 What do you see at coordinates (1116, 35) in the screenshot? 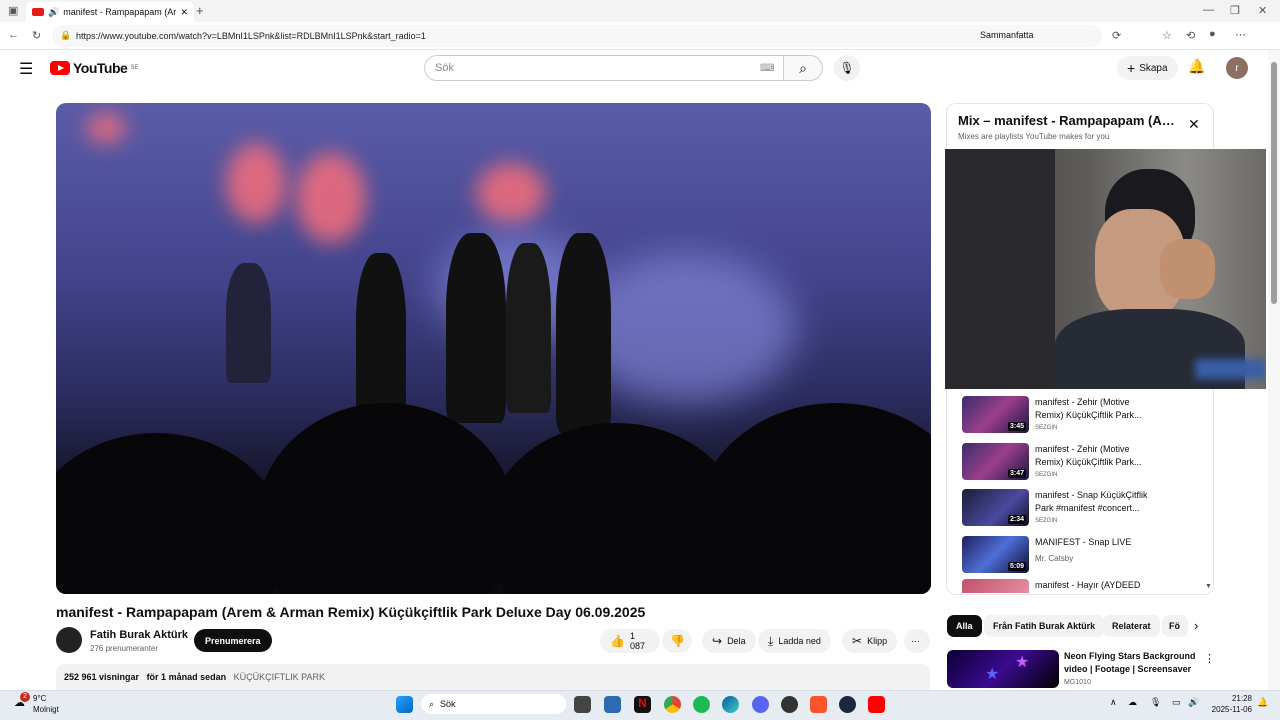
I see `extensions-icon: ⟳` at bounding box center [1116, 35].